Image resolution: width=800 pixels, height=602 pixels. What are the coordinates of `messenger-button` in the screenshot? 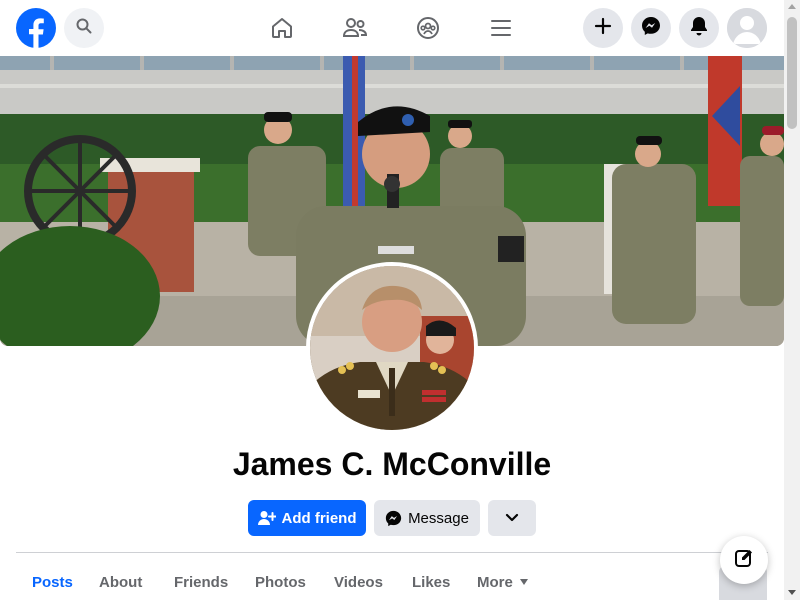 It's located at (651, 28).